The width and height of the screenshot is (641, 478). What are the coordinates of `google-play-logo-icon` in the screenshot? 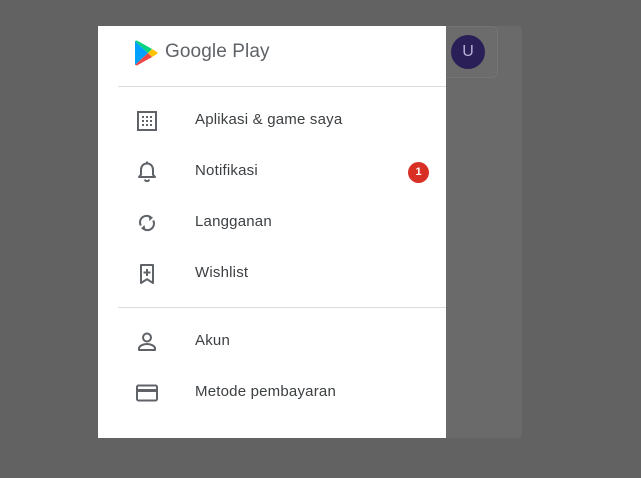 It's located at (146, 53).